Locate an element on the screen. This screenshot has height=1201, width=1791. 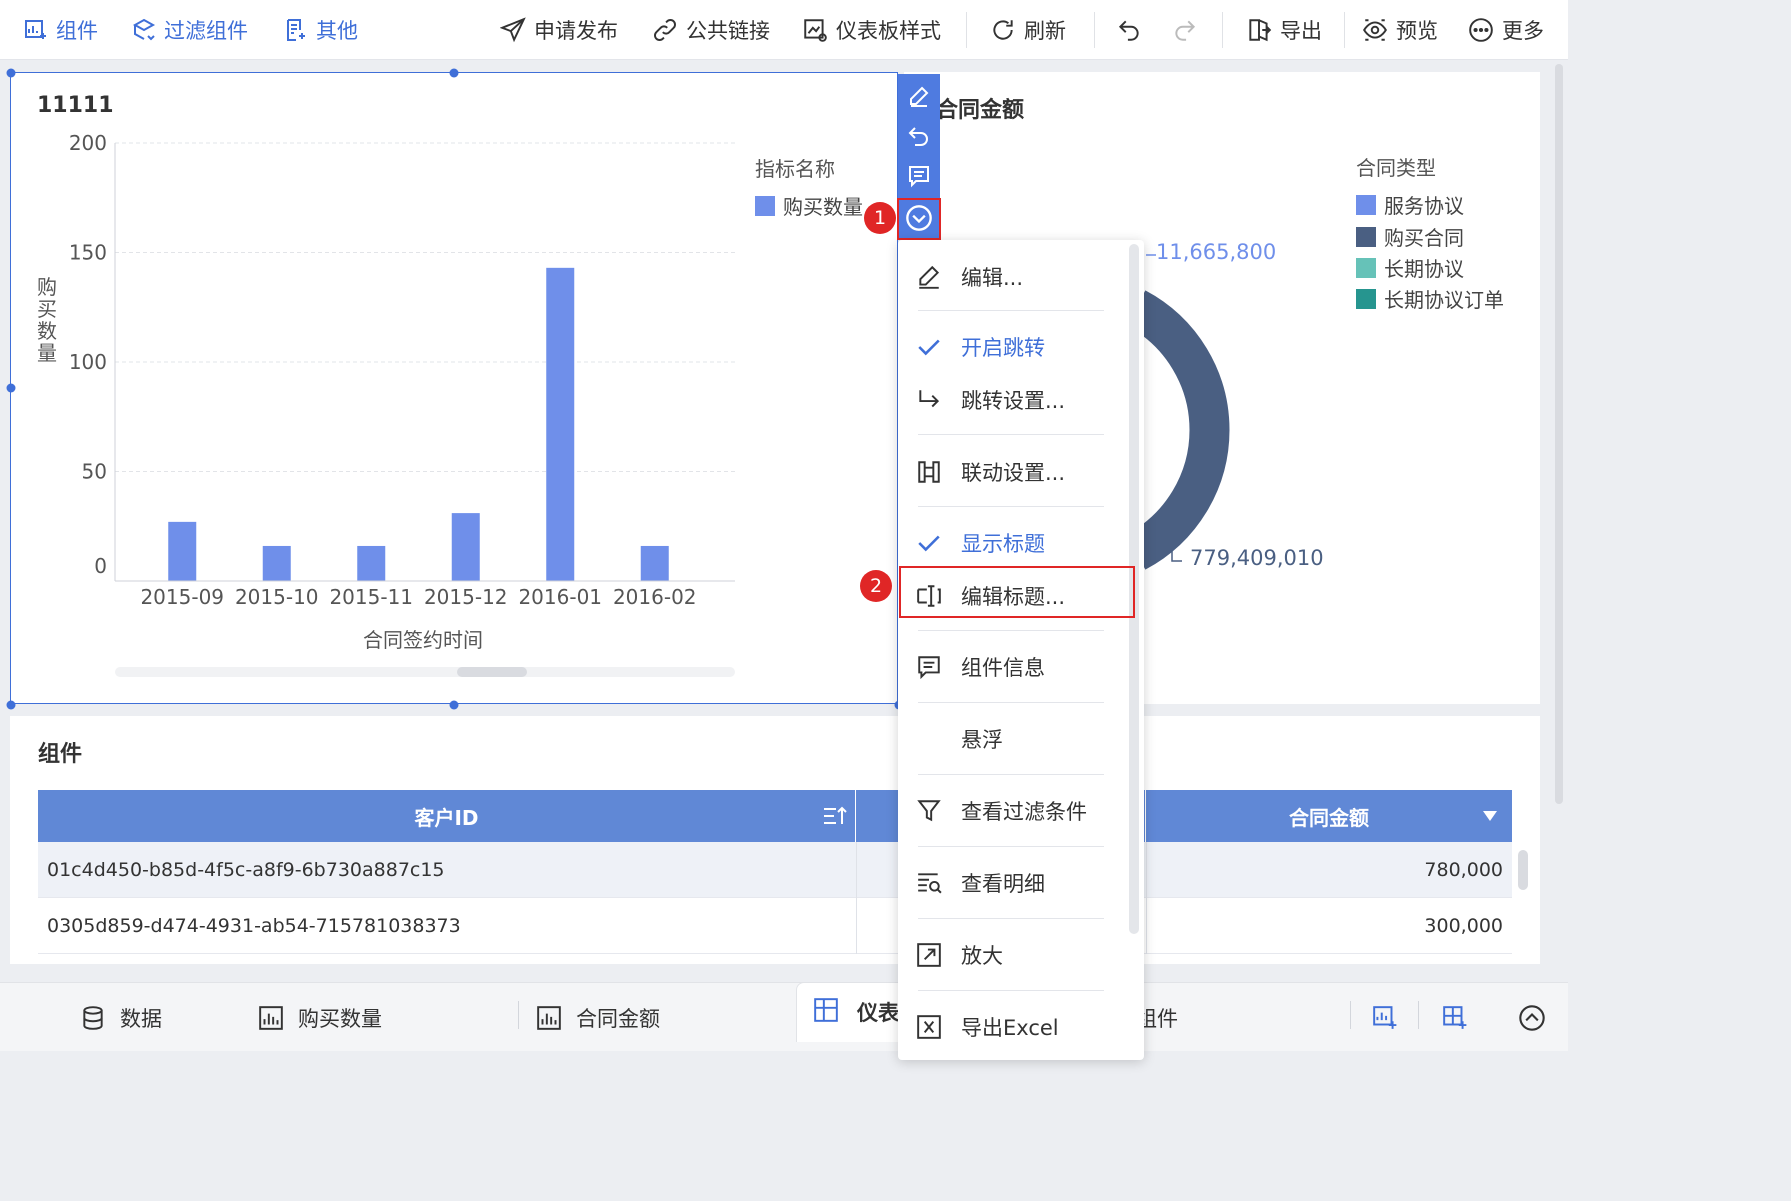
column-header-contract-amount: 合同金额 is located at coordinates (1329, 816).